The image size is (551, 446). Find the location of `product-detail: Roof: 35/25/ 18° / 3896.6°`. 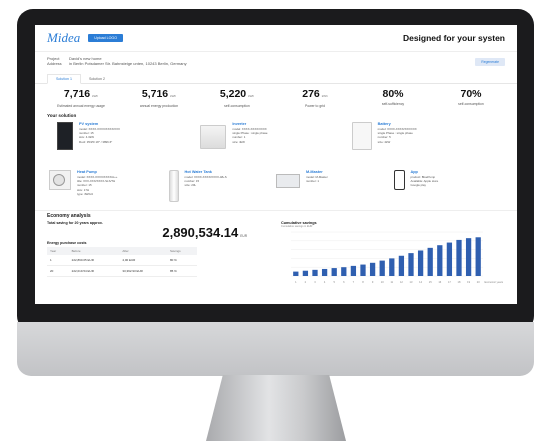

product-detail: Roof: 35/25/ 18° / 3896.6° is located at coordinates (96, 141).